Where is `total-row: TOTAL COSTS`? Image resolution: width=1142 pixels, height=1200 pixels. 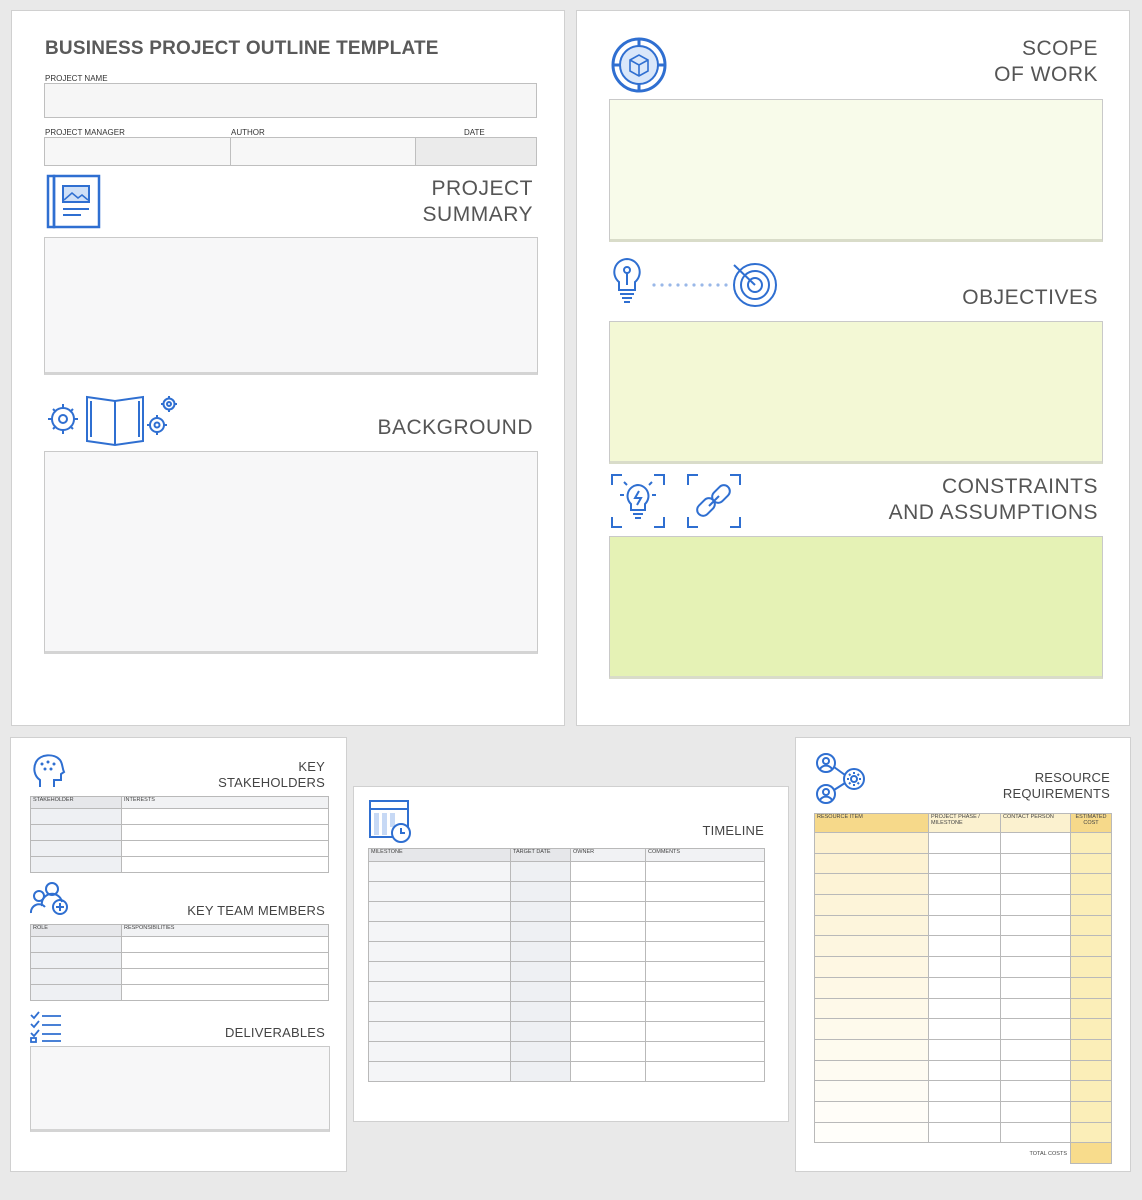 total-row: TOTAL COSTS is located at coordinates (963, 1153).